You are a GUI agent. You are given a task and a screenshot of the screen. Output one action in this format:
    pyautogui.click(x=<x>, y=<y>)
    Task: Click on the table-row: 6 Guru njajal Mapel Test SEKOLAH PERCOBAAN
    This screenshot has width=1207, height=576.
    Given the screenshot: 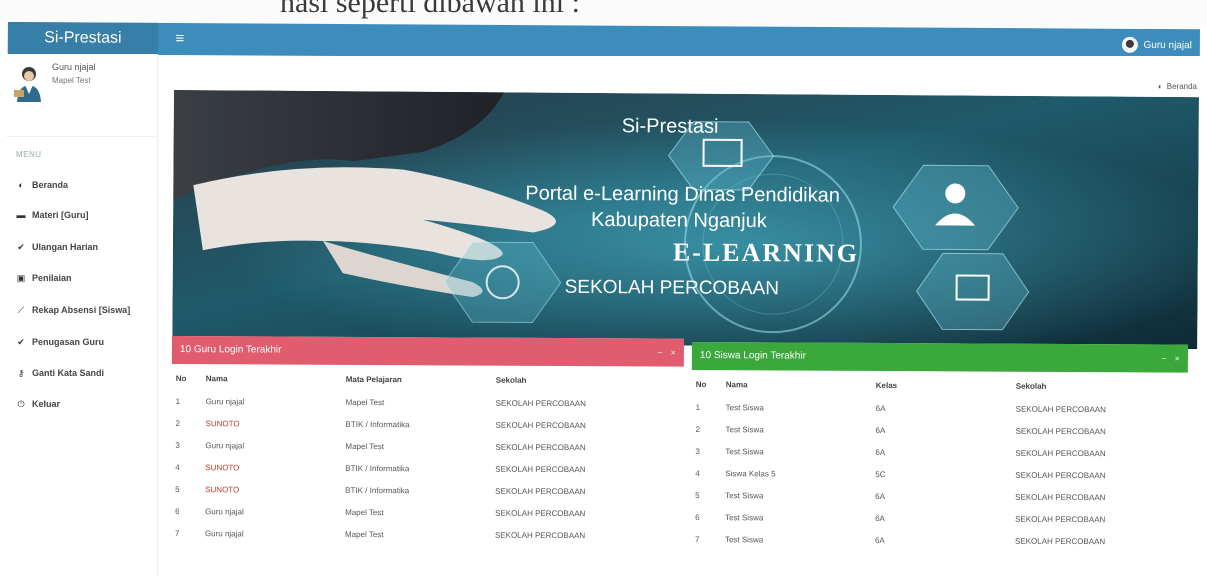 What is the action you would take?
    pyautogui.click(x=427, y=513)
    